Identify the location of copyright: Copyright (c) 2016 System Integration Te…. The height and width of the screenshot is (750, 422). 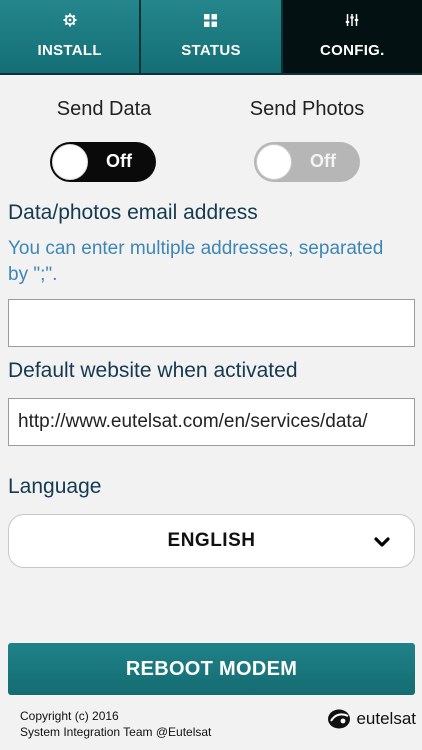
(115, 724).